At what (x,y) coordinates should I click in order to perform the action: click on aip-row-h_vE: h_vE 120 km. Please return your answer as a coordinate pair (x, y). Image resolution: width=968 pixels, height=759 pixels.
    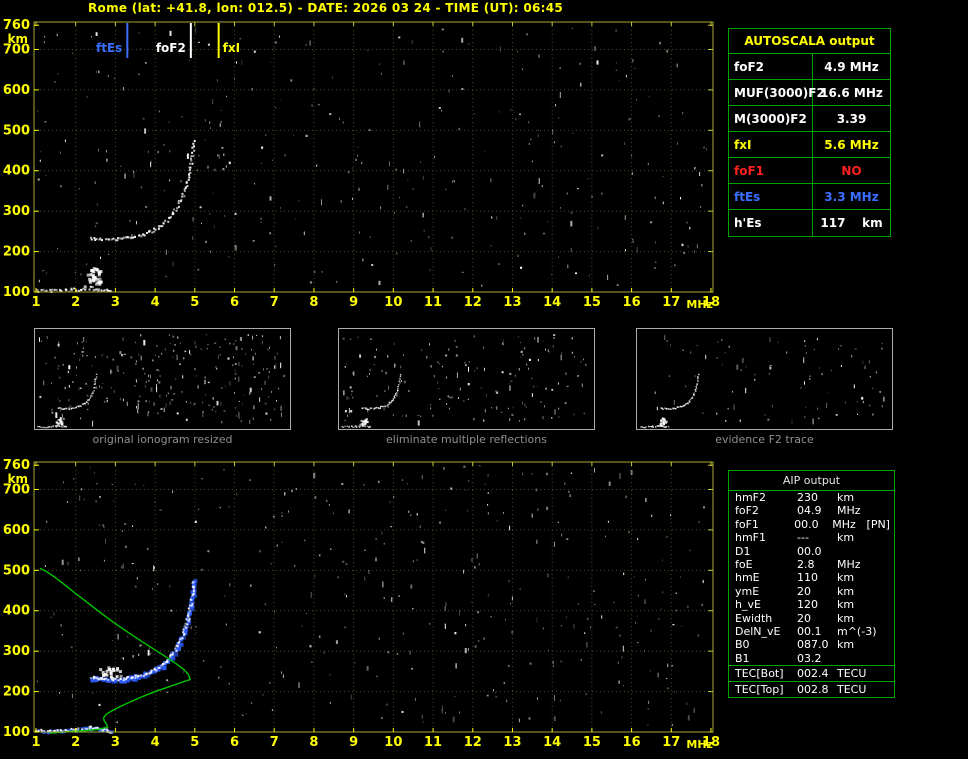
    Looking at the image, I should click on (811, 604).